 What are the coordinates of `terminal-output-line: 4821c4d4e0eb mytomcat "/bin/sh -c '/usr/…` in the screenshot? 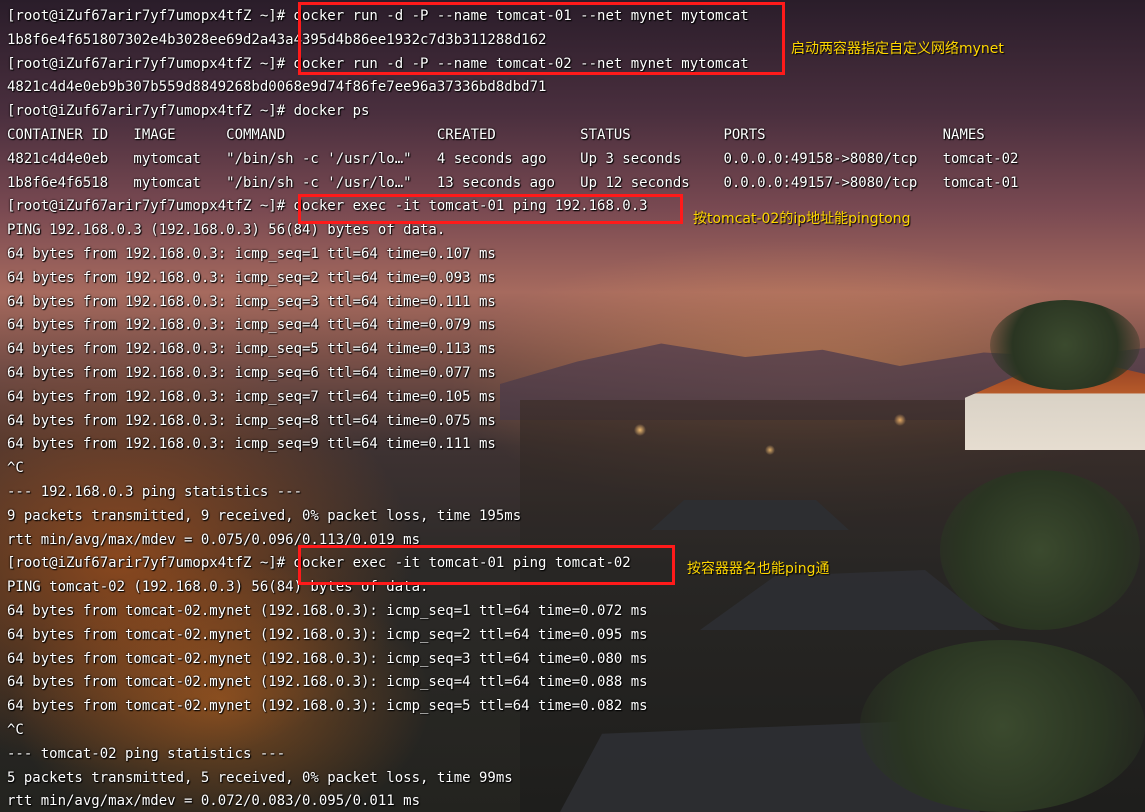 It's located at (513, 158).